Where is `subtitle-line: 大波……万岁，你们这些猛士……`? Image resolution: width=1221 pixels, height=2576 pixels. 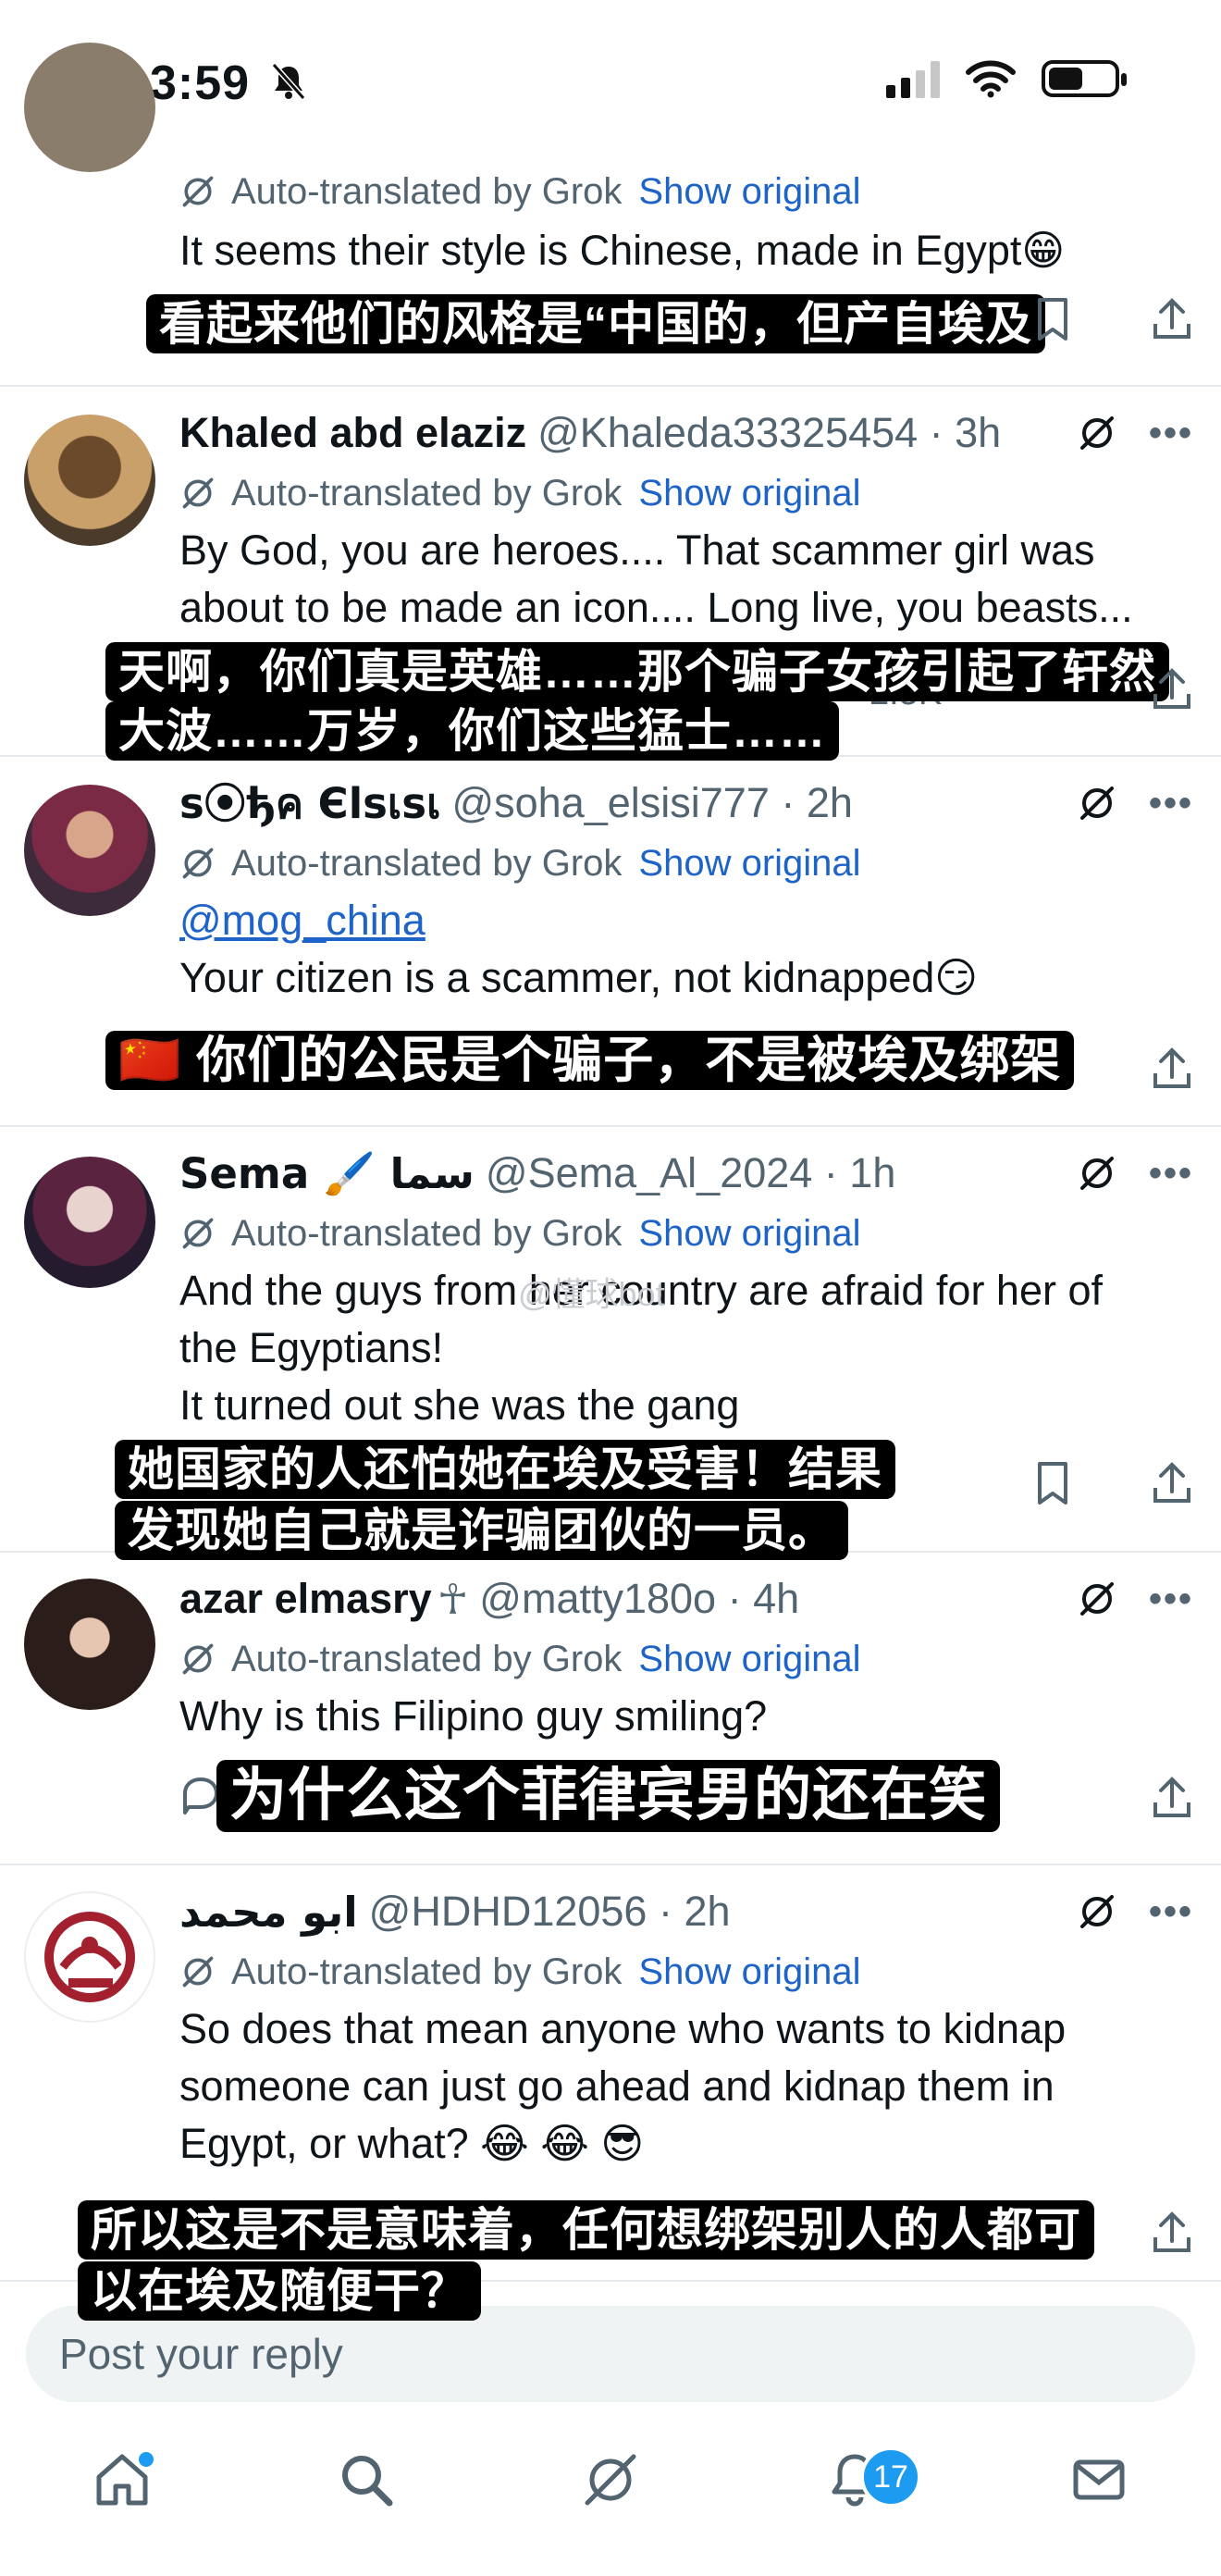 subtitle-line: 大波……万岁，你们这些猛士…… is located at coordinates (472, 731).